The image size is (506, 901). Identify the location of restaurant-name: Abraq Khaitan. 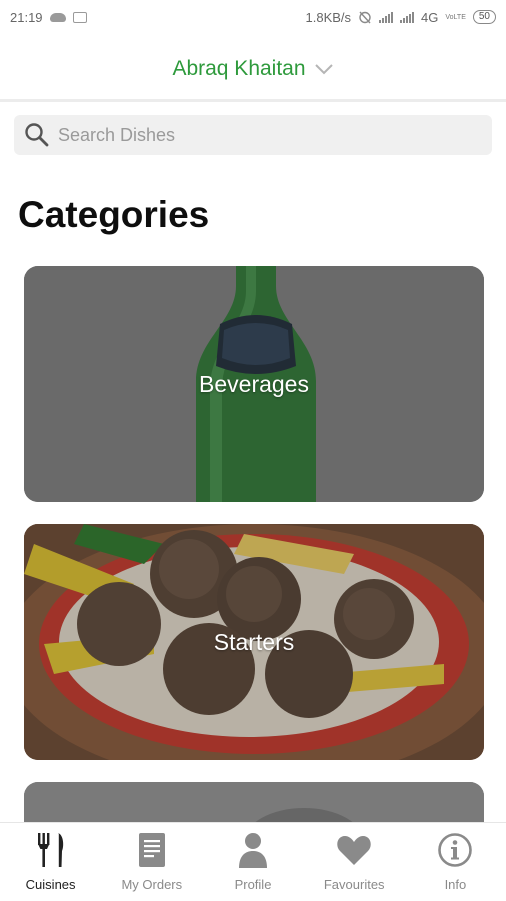
(238, 69).